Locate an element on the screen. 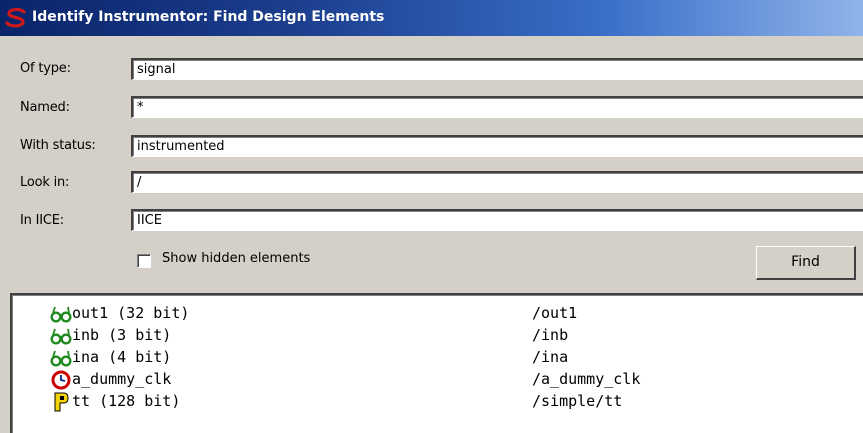 The image size is (863, 433). synplicity-logo-icon is located at coordinates (15, 18).